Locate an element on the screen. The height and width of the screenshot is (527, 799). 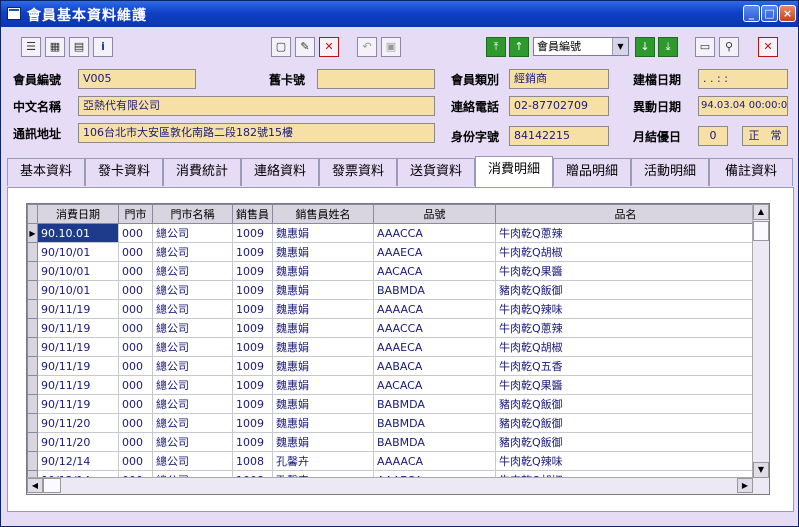
list-icon: ☰ is located at coordinates (31, 47).